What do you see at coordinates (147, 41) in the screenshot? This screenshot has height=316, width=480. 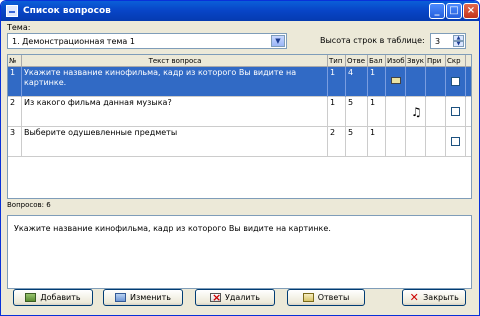 I see `topic-select: 1. Демонстрационная тема 1 ▼` at bounding box center [147, 41].